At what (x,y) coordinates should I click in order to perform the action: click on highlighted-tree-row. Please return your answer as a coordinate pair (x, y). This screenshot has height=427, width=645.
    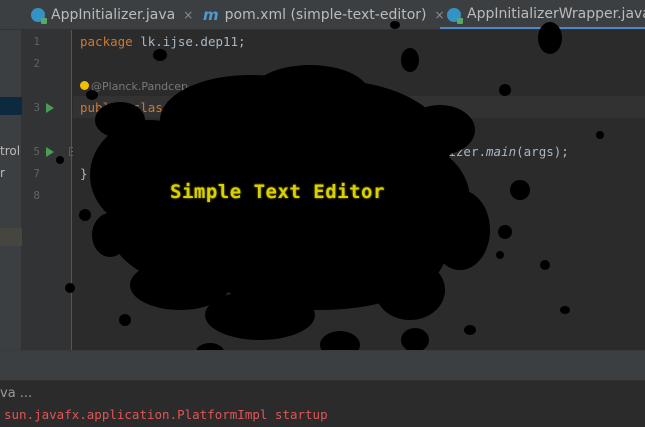
    Looking at the image, I should click on (11, 237).